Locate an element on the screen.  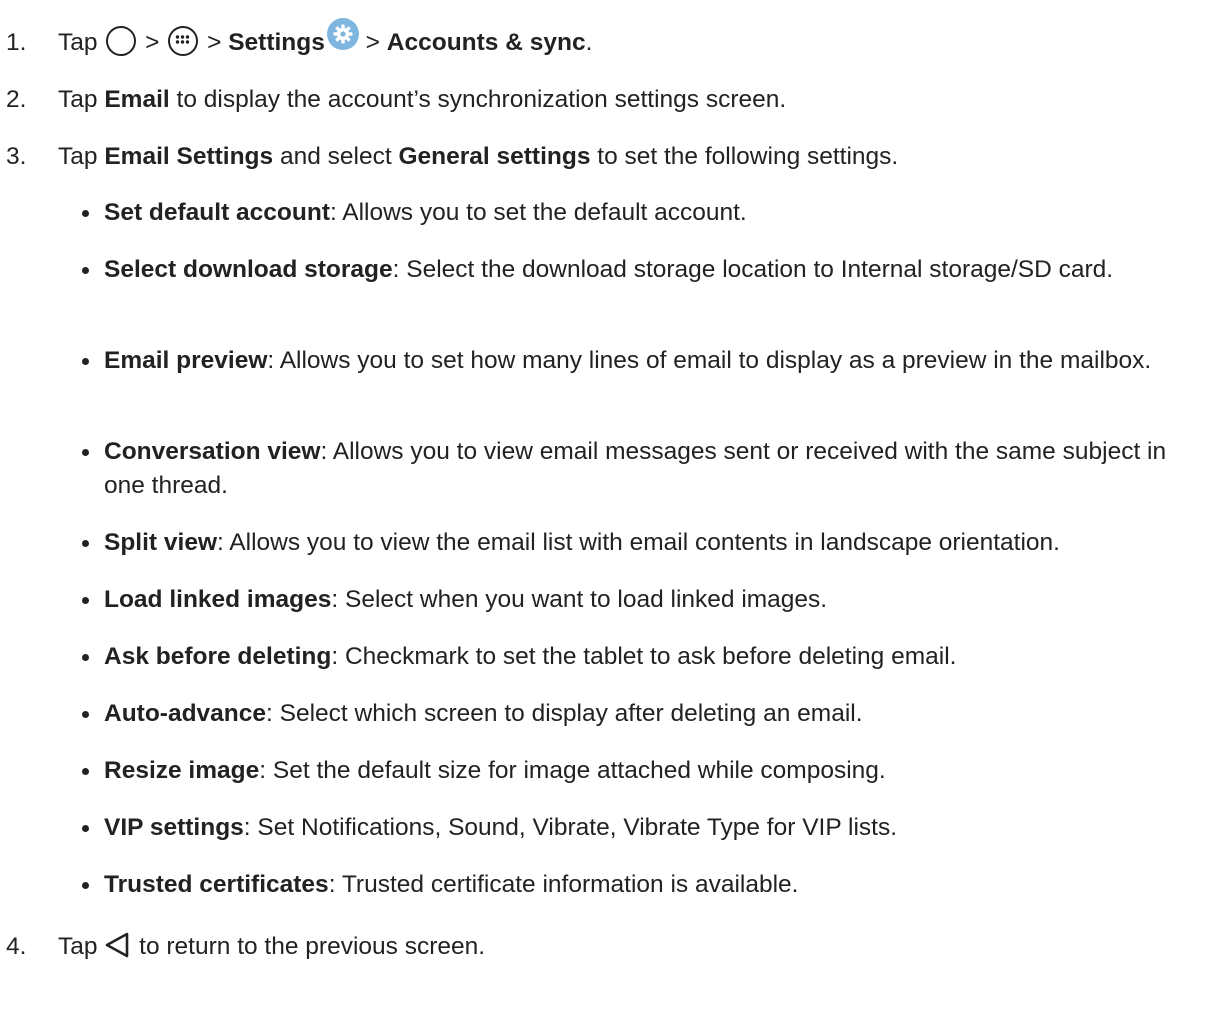
step-text: and select is located at coordinates (335, 156).